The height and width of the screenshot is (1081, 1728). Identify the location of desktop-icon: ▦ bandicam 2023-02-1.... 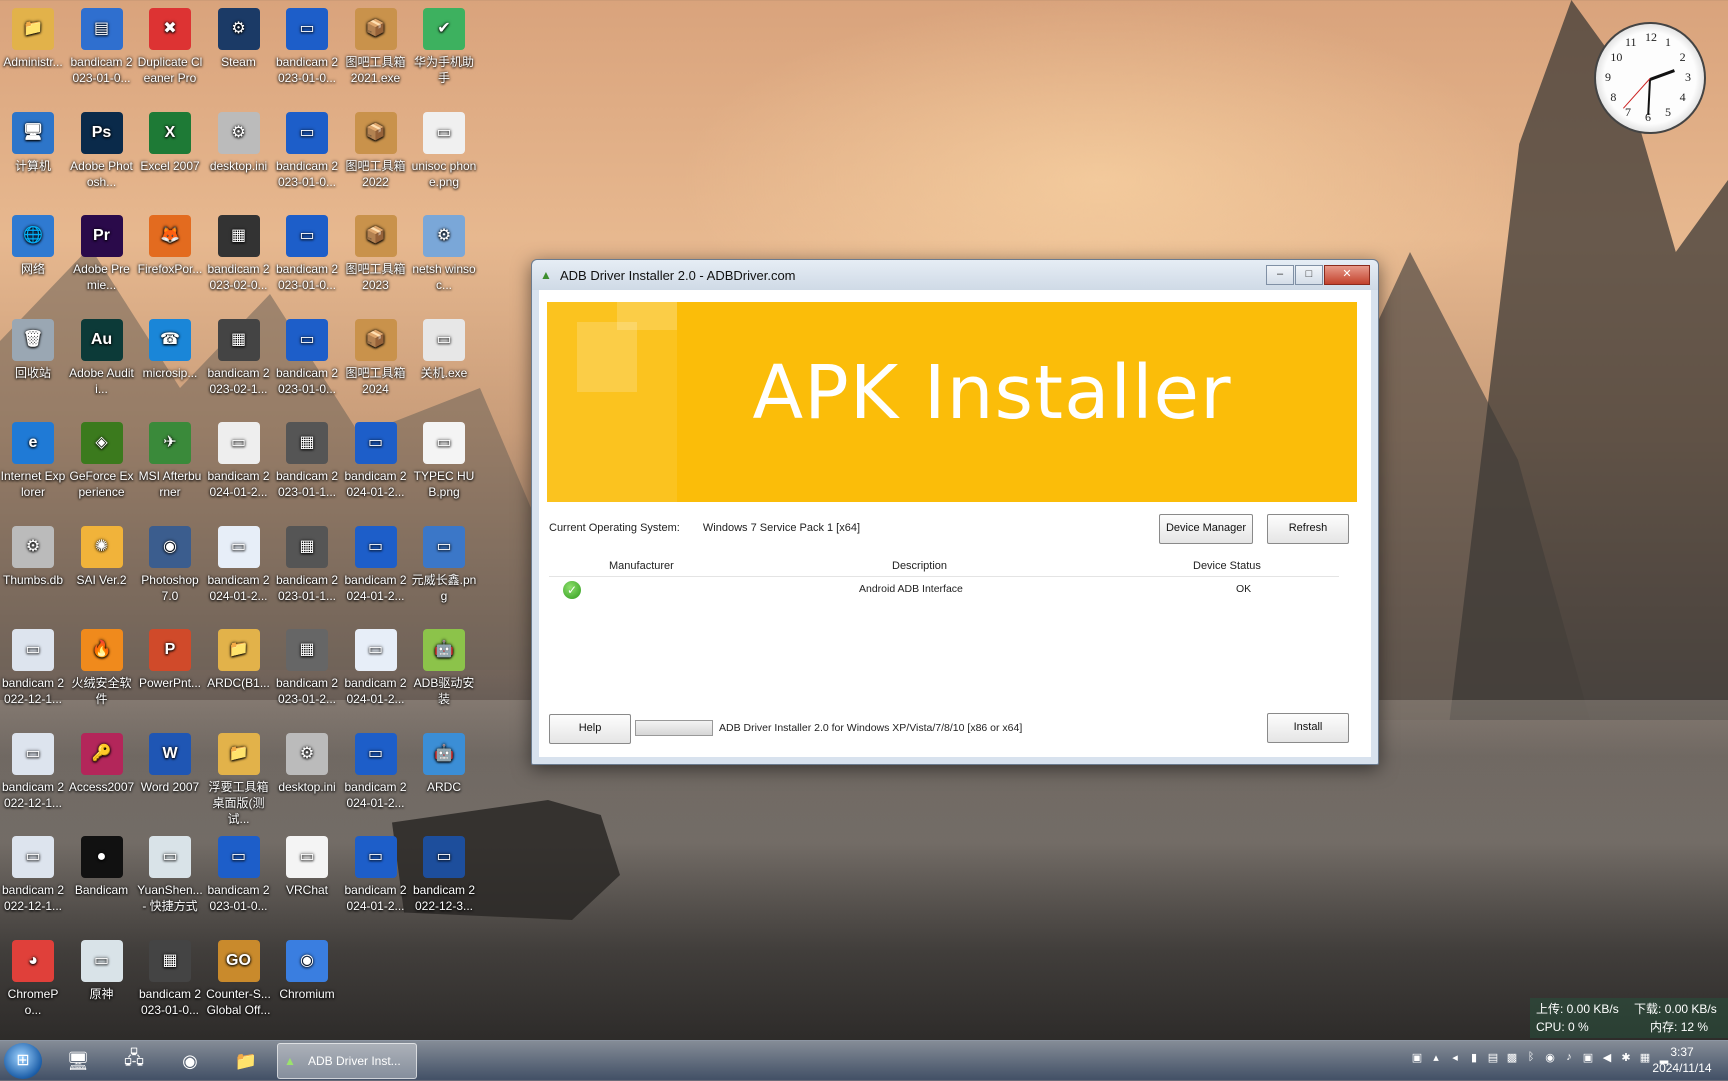
(239, 354).